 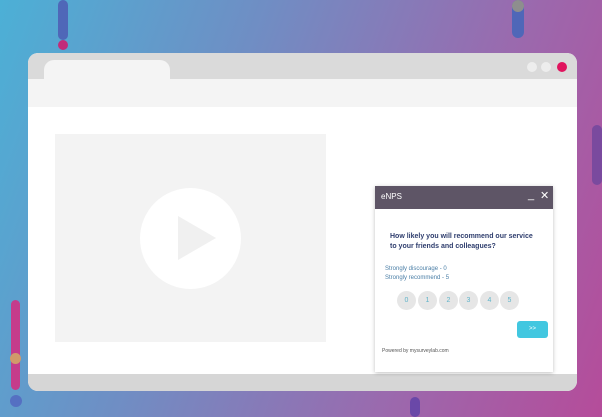 I want to click on play-triangle, so click(x=197, y=238).